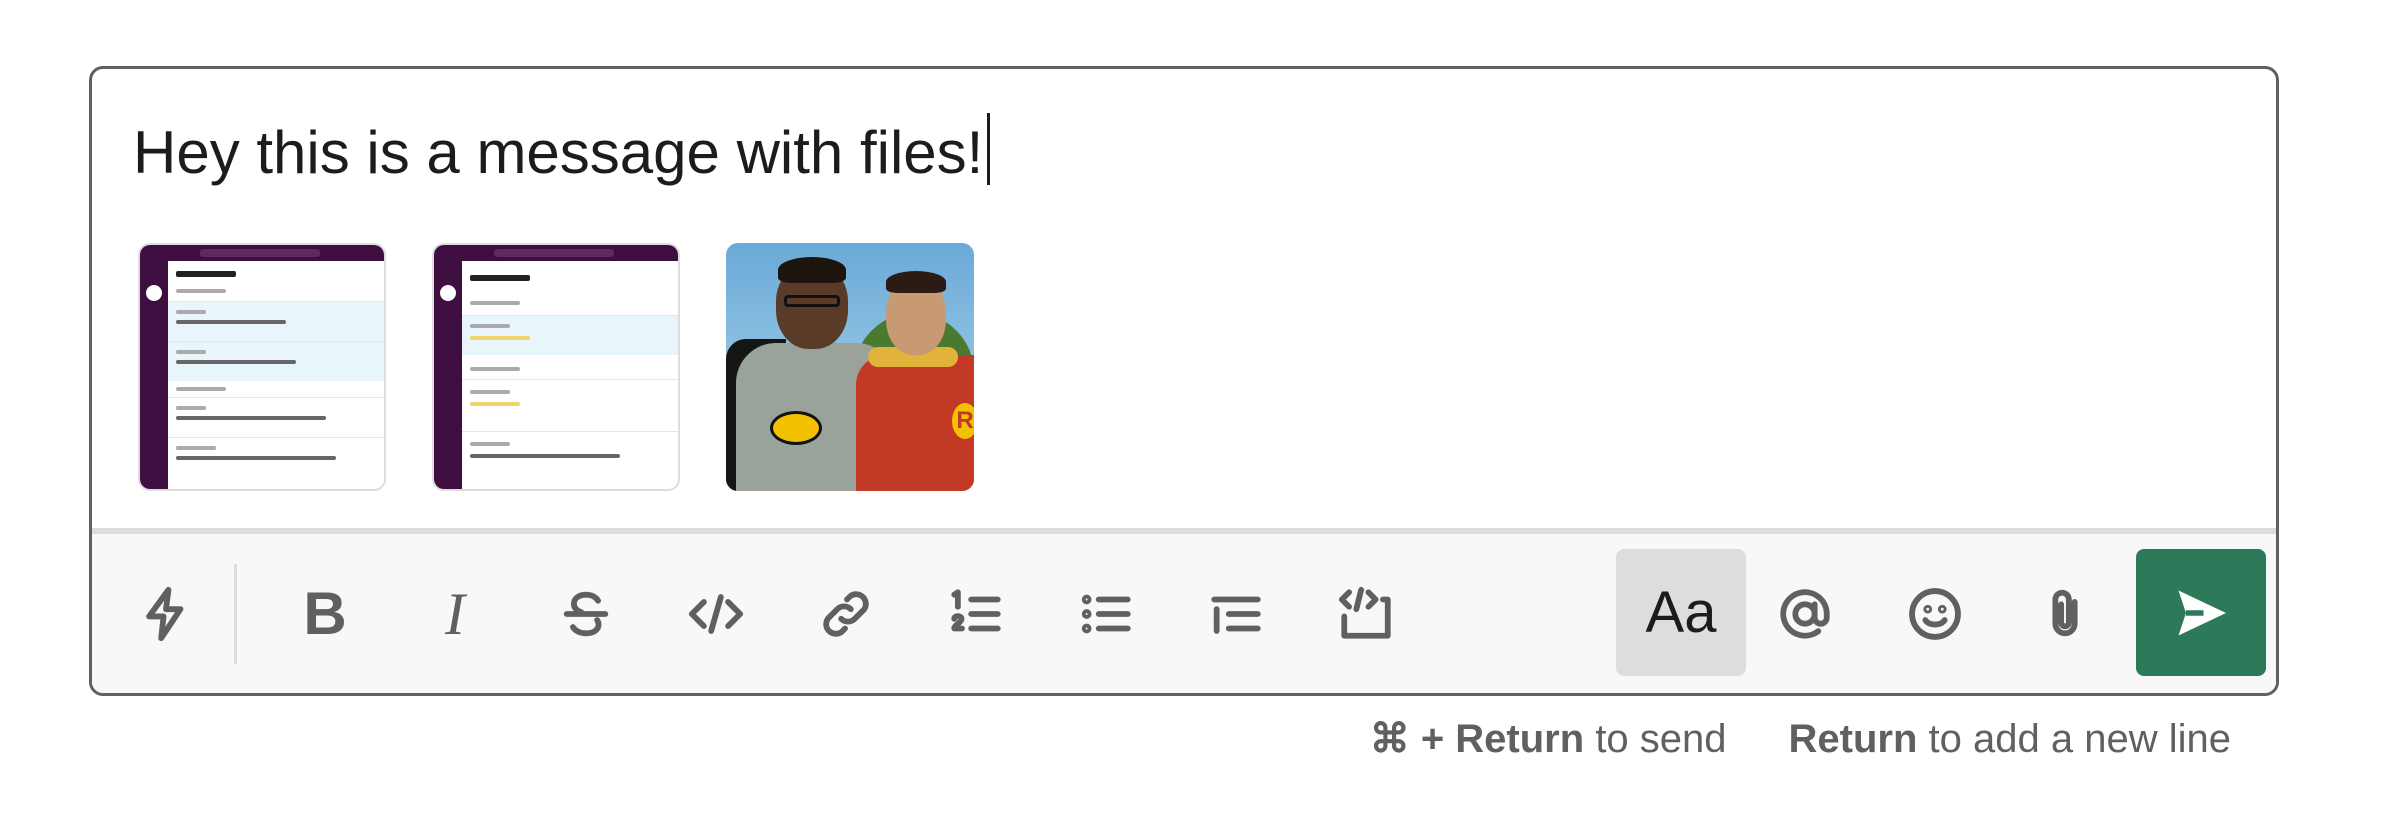  I want to click on paperclip-icon, so click(2065, 613).